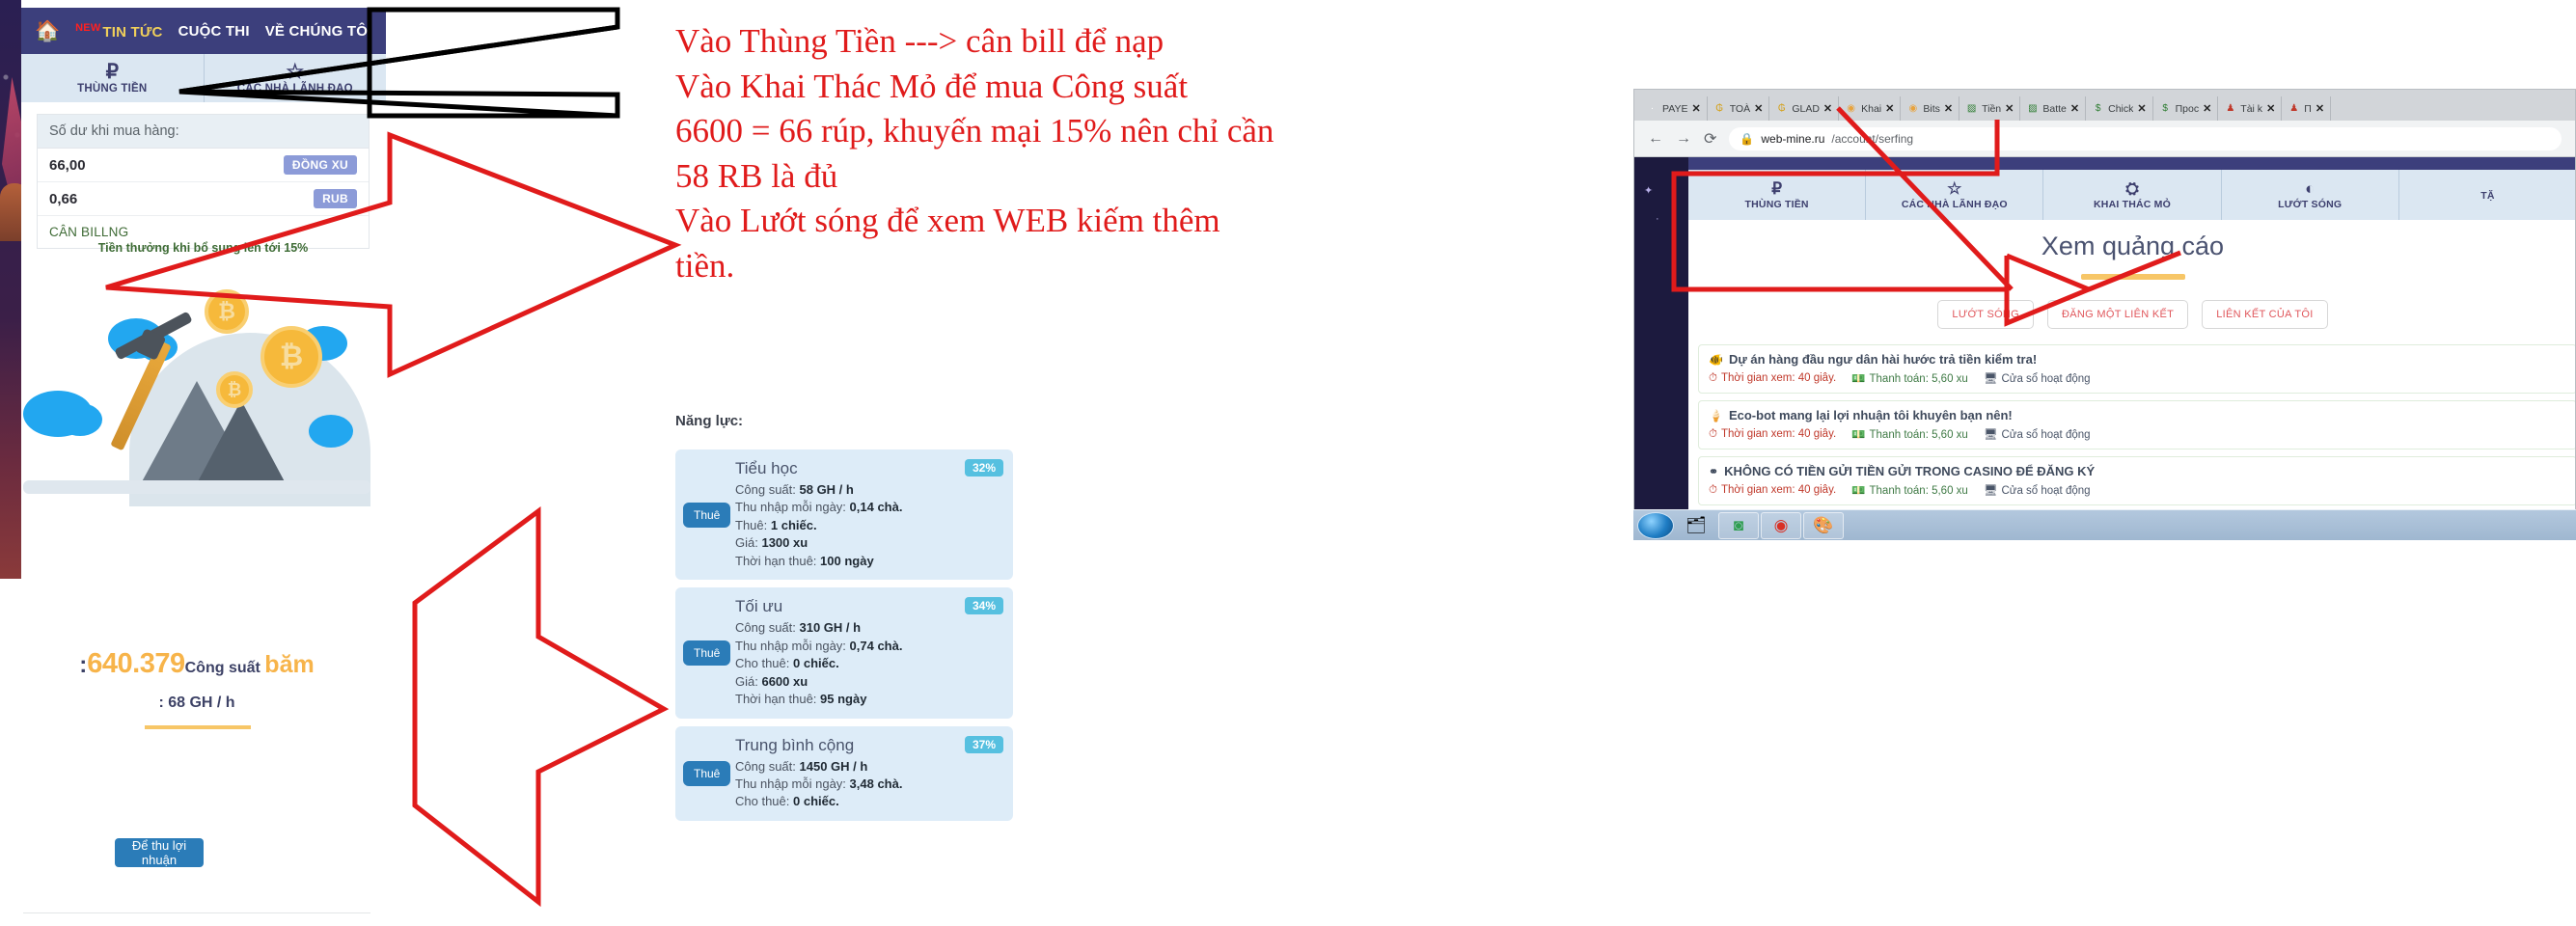 Image resolution: width=2576 pixels, height=926 pixels. What do you see at coordinates (2132, 195) in the screenshot?
I see `page-nav-tab-khai-thác-mỏ: ⛭ KHAI THÁC MỎ` at bounding box center [2132, 195].